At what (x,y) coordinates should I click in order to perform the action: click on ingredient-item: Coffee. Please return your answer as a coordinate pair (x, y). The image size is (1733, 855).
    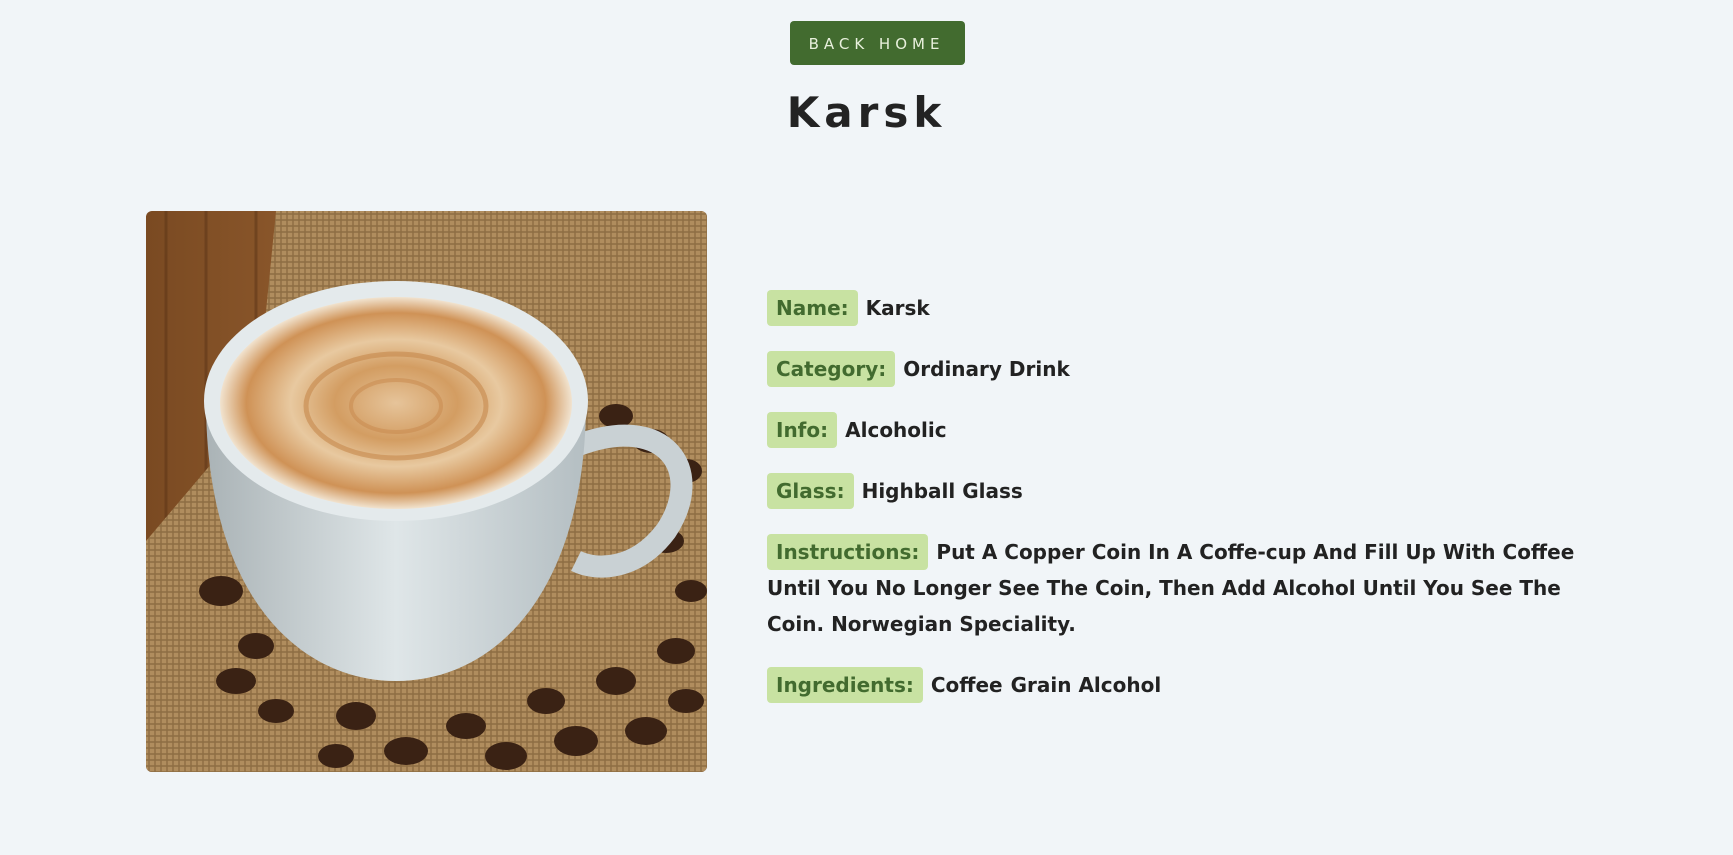
    Looking at the image, I should click on (966, 685).